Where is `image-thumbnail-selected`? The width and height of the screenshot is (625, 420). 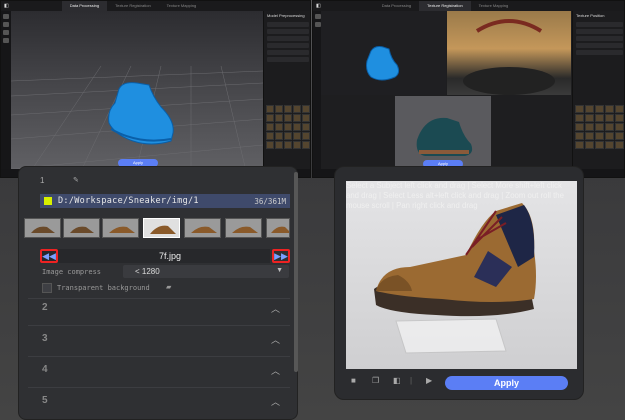 image-thumbnail-selected is located at coordinates (161, 228).